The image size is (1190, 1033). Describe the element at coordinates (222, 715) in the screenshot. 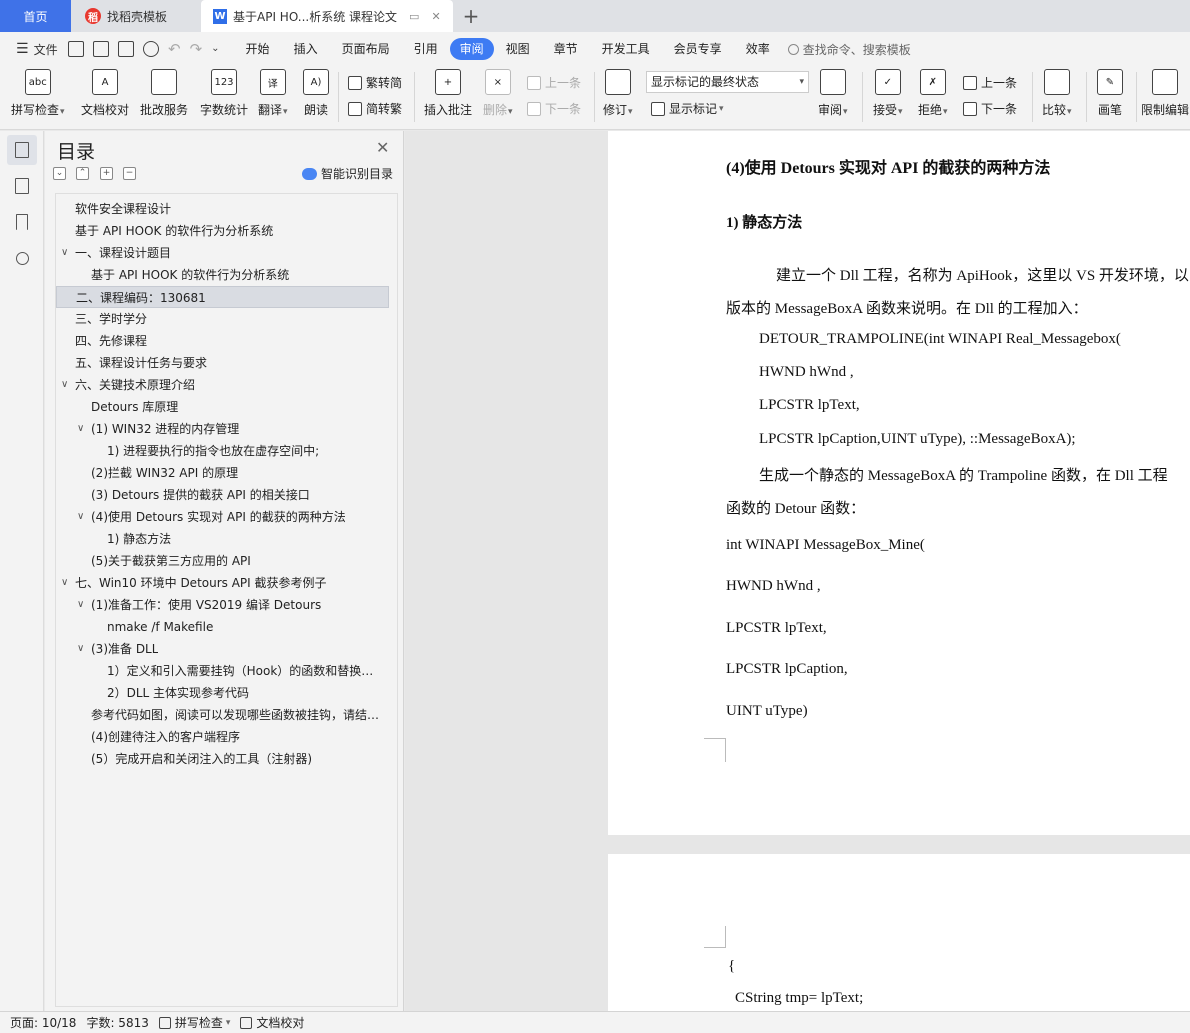

I see `toc-item: 参考代码如图，阅读可以发现哪些函数被挂钩，请结合代码说明` at that location.